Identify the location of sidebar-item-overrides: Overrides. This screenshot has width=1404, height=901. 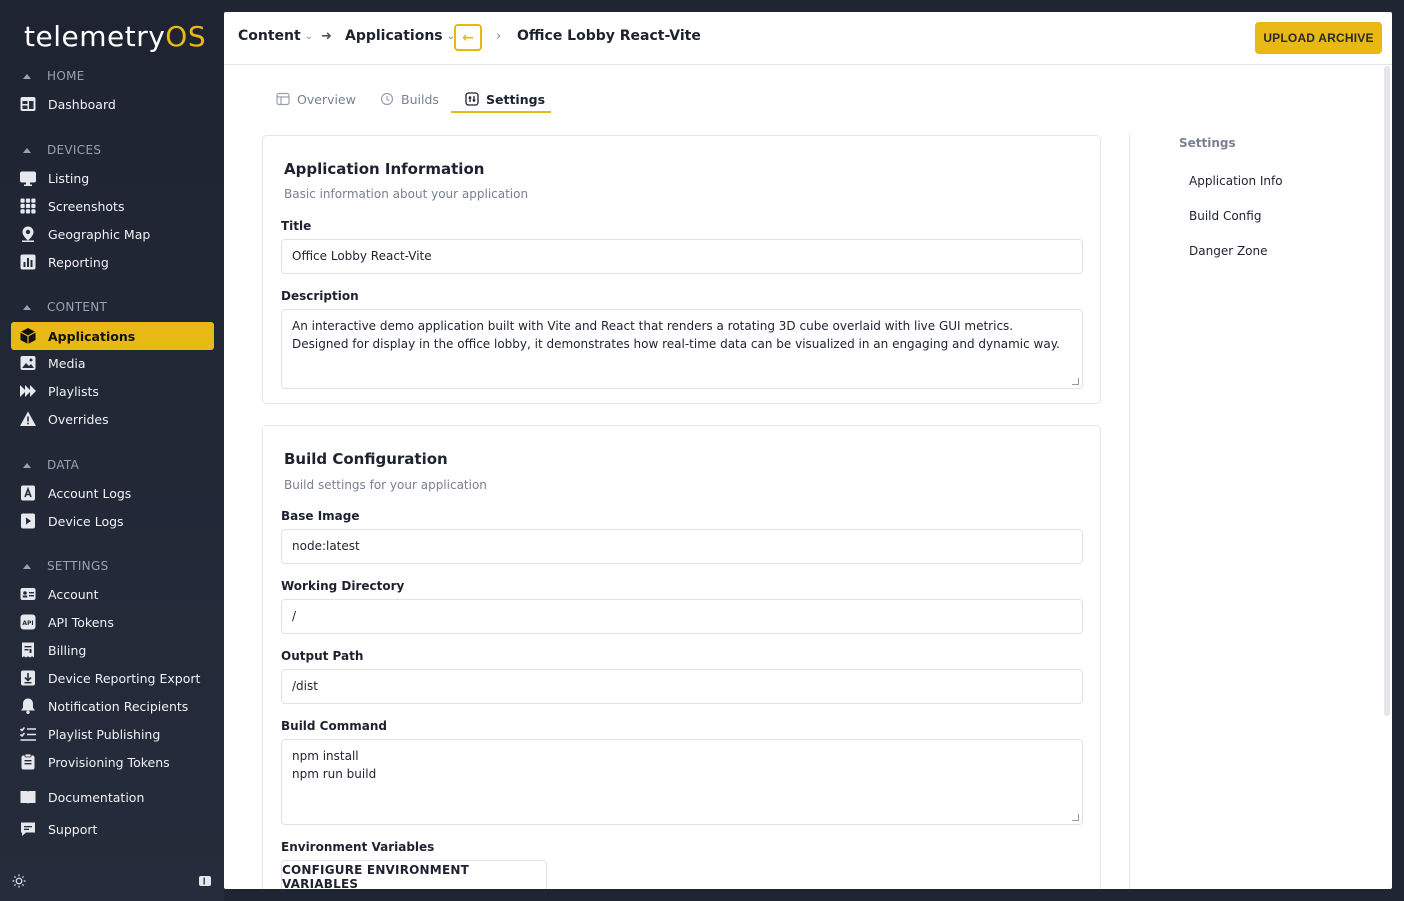
(112, 419).